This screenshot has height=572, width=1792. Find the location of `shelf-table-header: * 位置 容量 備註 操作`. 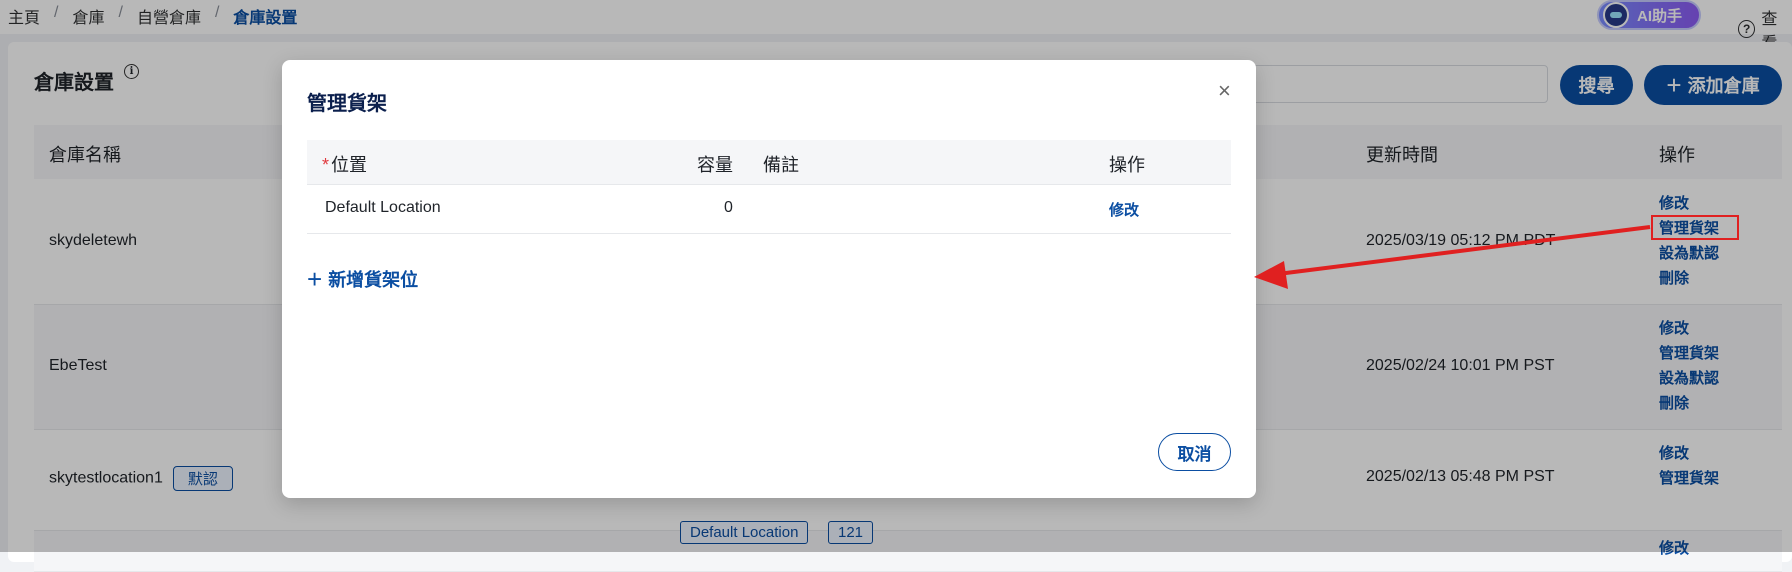

shelf-table-header: * 位置 容量 備註 操作 is located at coordinates (769, 162).